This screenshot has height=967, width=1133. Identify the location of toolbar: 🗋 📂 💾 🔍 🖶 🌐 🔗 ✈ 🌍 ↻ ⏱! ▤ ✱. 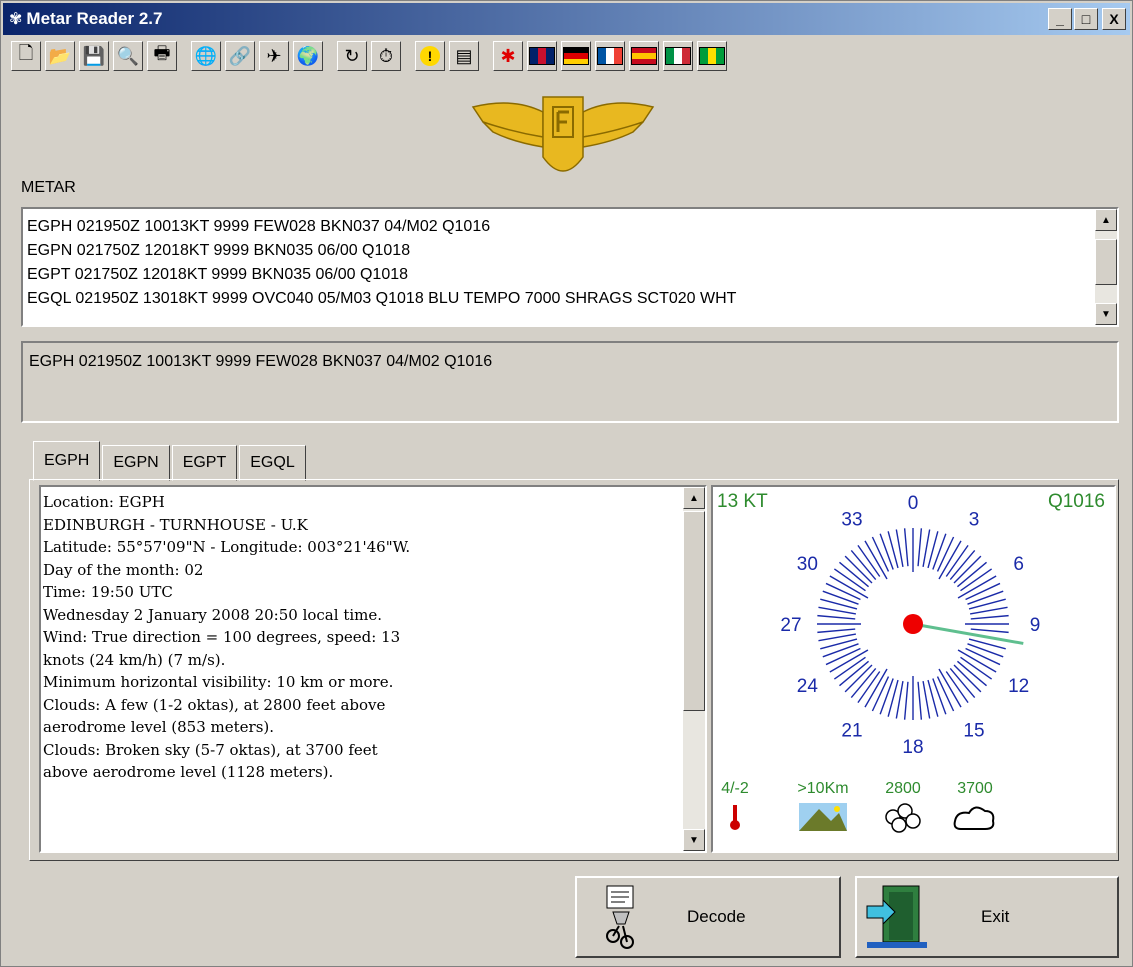
(371, 56).